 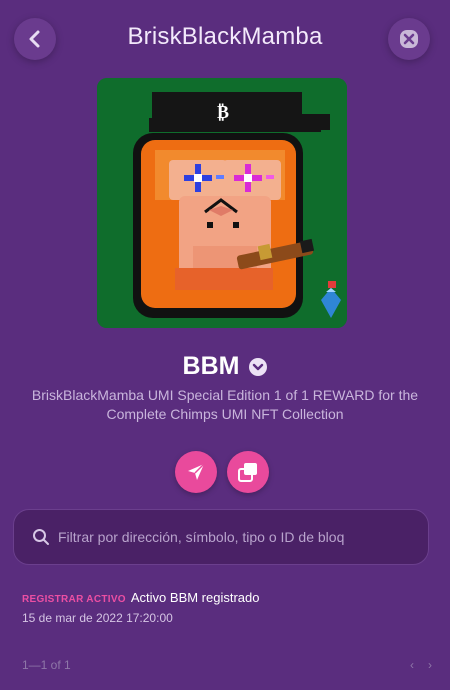 What do you see at coordinates (74, 599) in the screenshot?
I see `activity-type-badge: REGISTRAR ACTIVO` at bounding box center [74, 599].